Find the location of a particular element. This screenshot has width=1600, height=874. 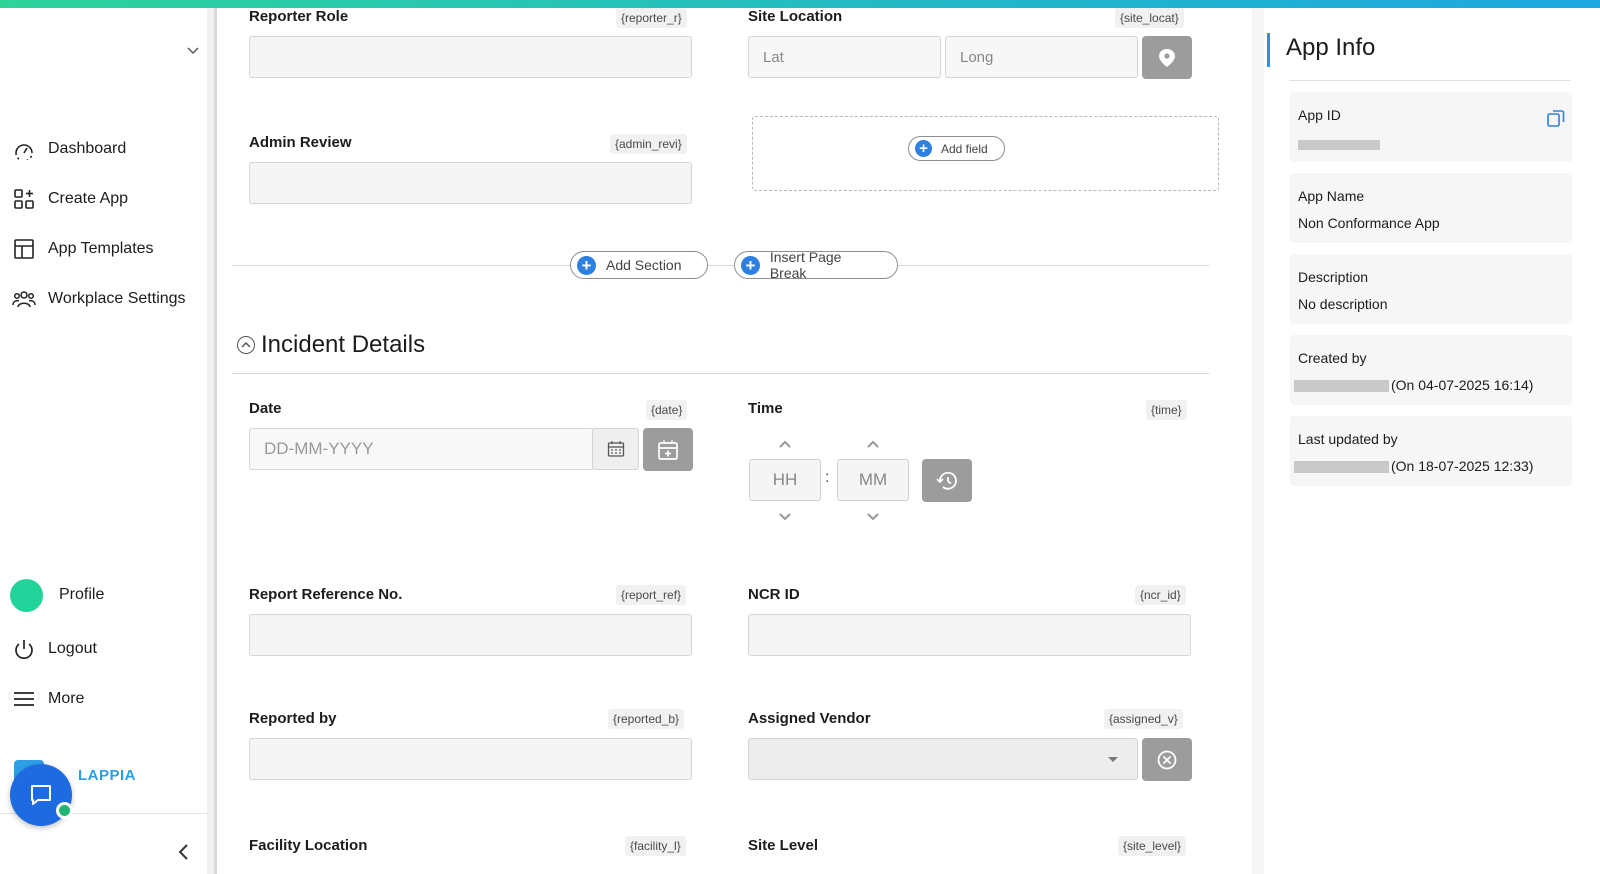

report-ref-label: Report Reference No. is located at coordinates (326, 594).